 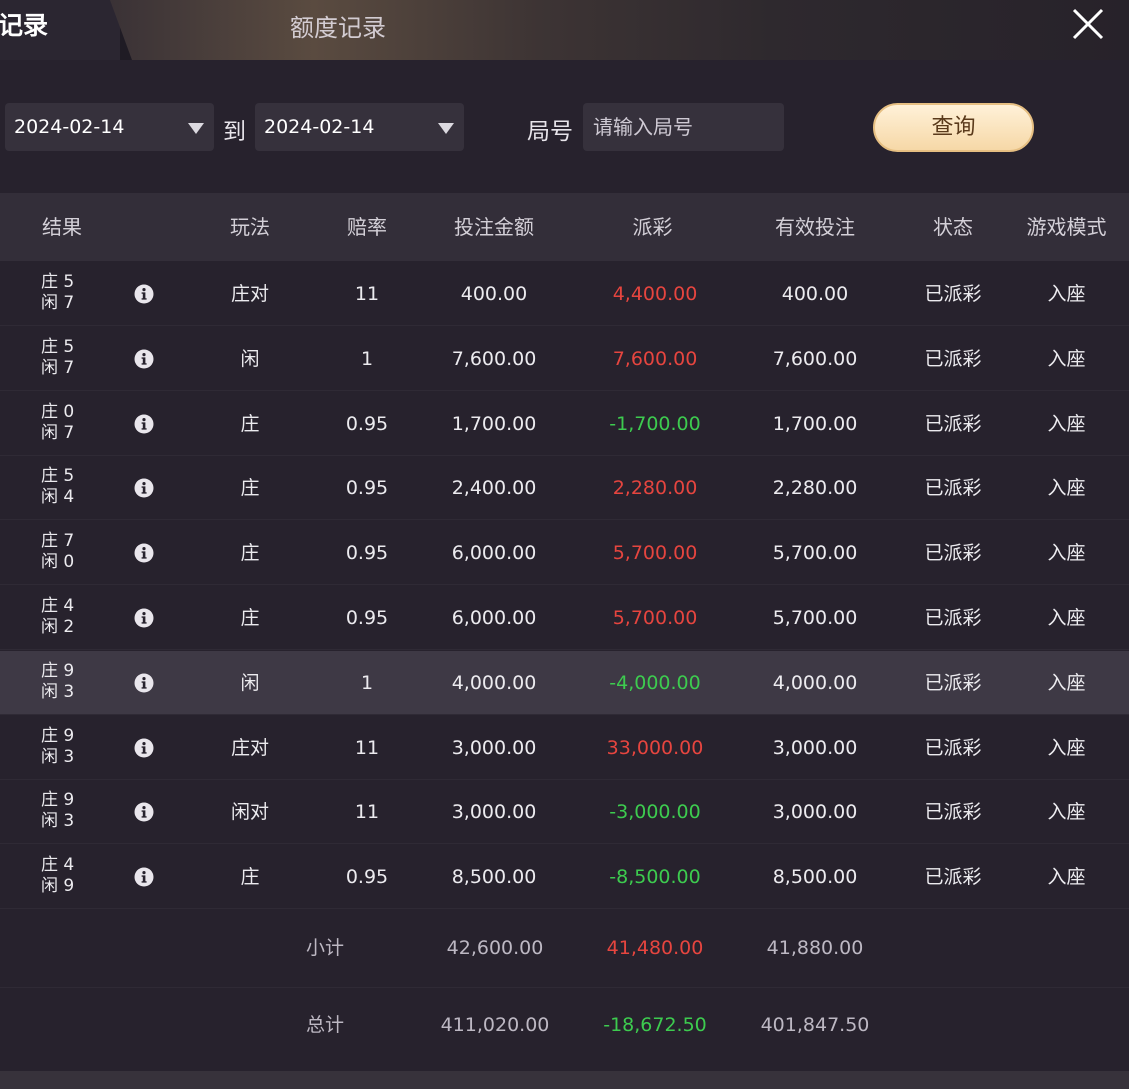 What do you see at coordinates (655, 488) in the screenshot?
I see `cell-payout: 2,280.00` at bounding box center [655, 488].